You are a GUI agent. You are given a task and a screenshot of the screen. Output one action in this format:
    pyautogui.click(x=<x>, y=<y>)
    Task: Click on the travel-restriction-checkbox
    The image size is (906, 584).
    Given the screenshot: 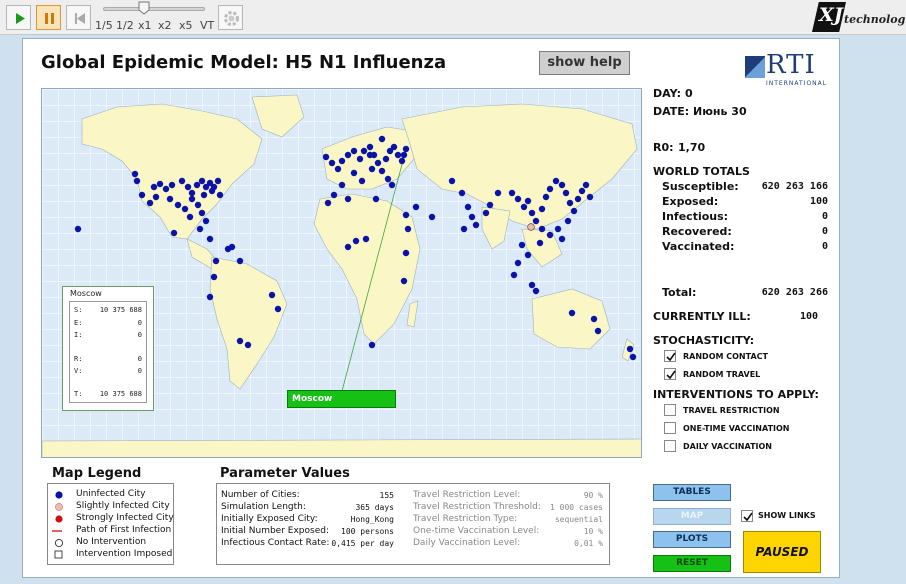 What is the action you would take?
    pyautogui.click(x=670, y=410)
    